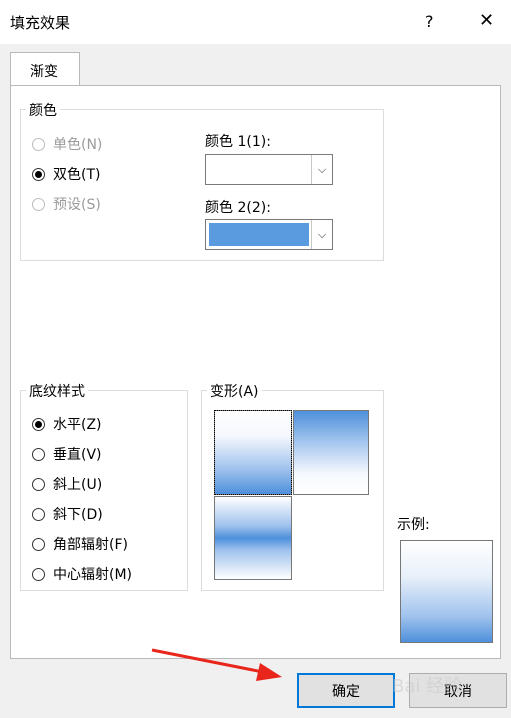  I want to click on radio-diagonal-up: 斜上(U), so click(67, 484).